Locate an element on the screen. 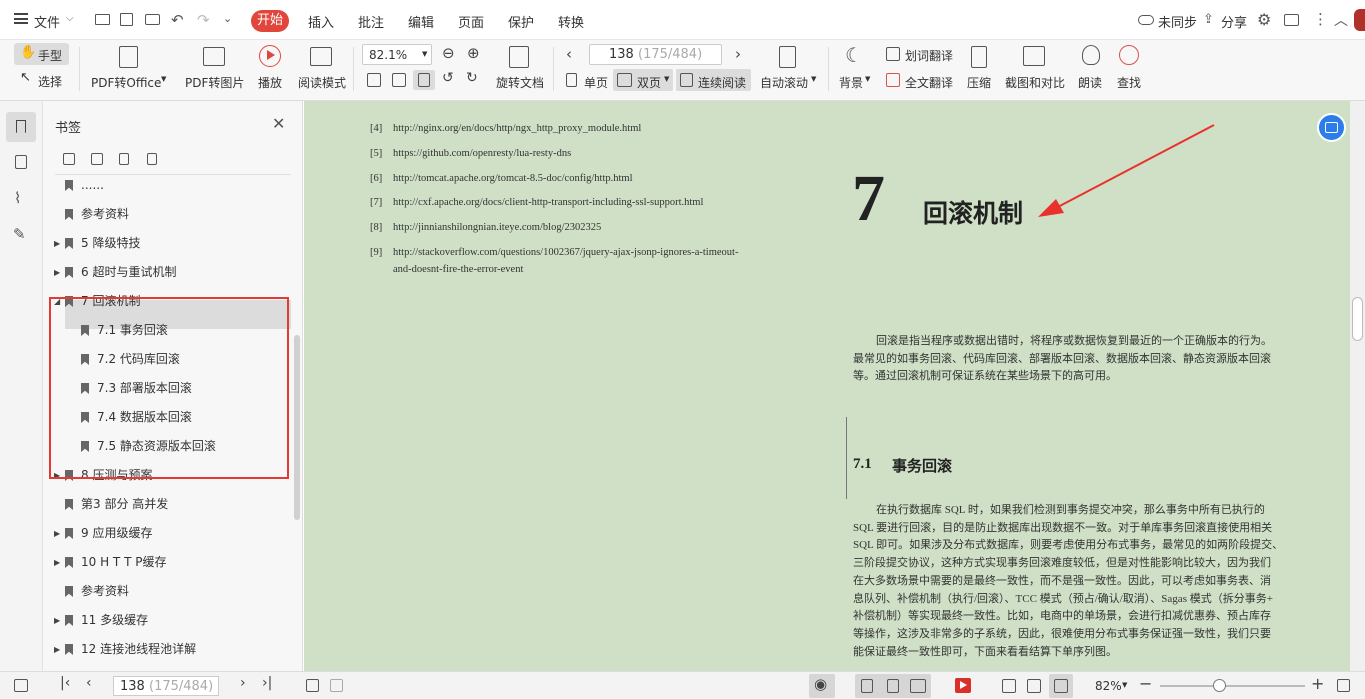 This screenshot has width=1365, height=699. zoom-in-icon: ⊕ is located at coordinates (473, 53).